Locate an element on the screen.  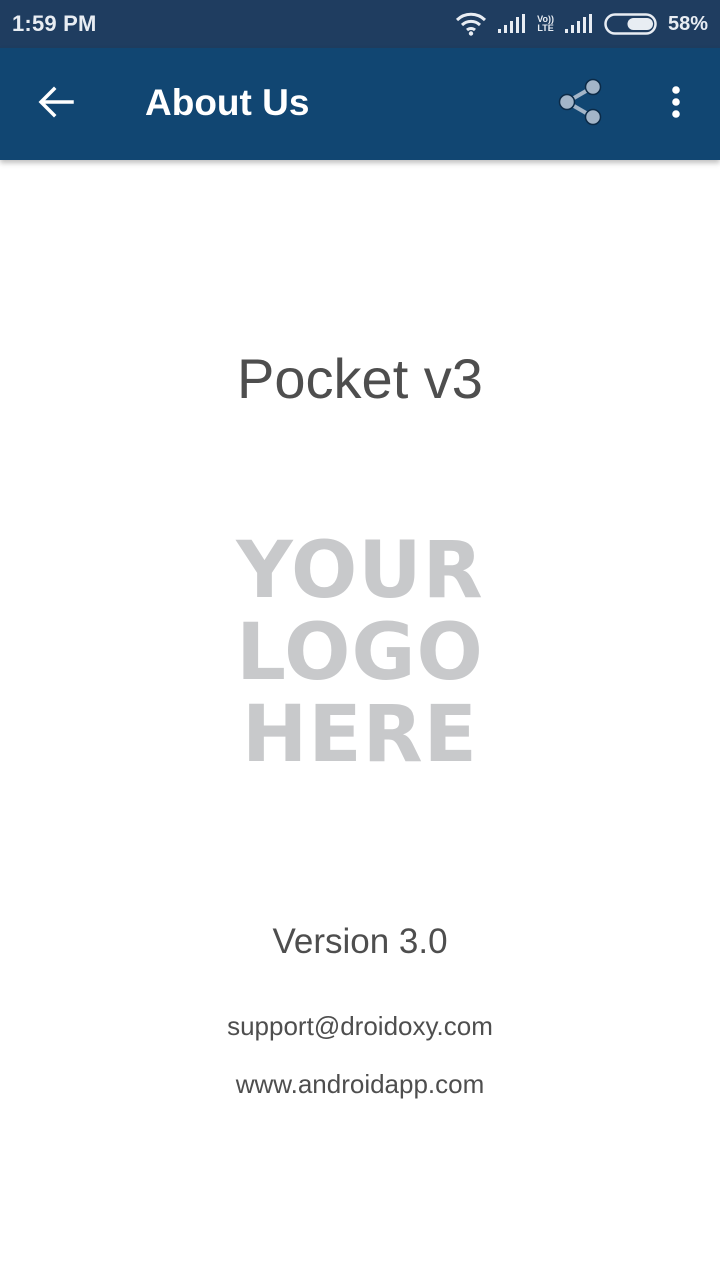
website-link: www.androidapp.com is located at coordinates (360, 1084).